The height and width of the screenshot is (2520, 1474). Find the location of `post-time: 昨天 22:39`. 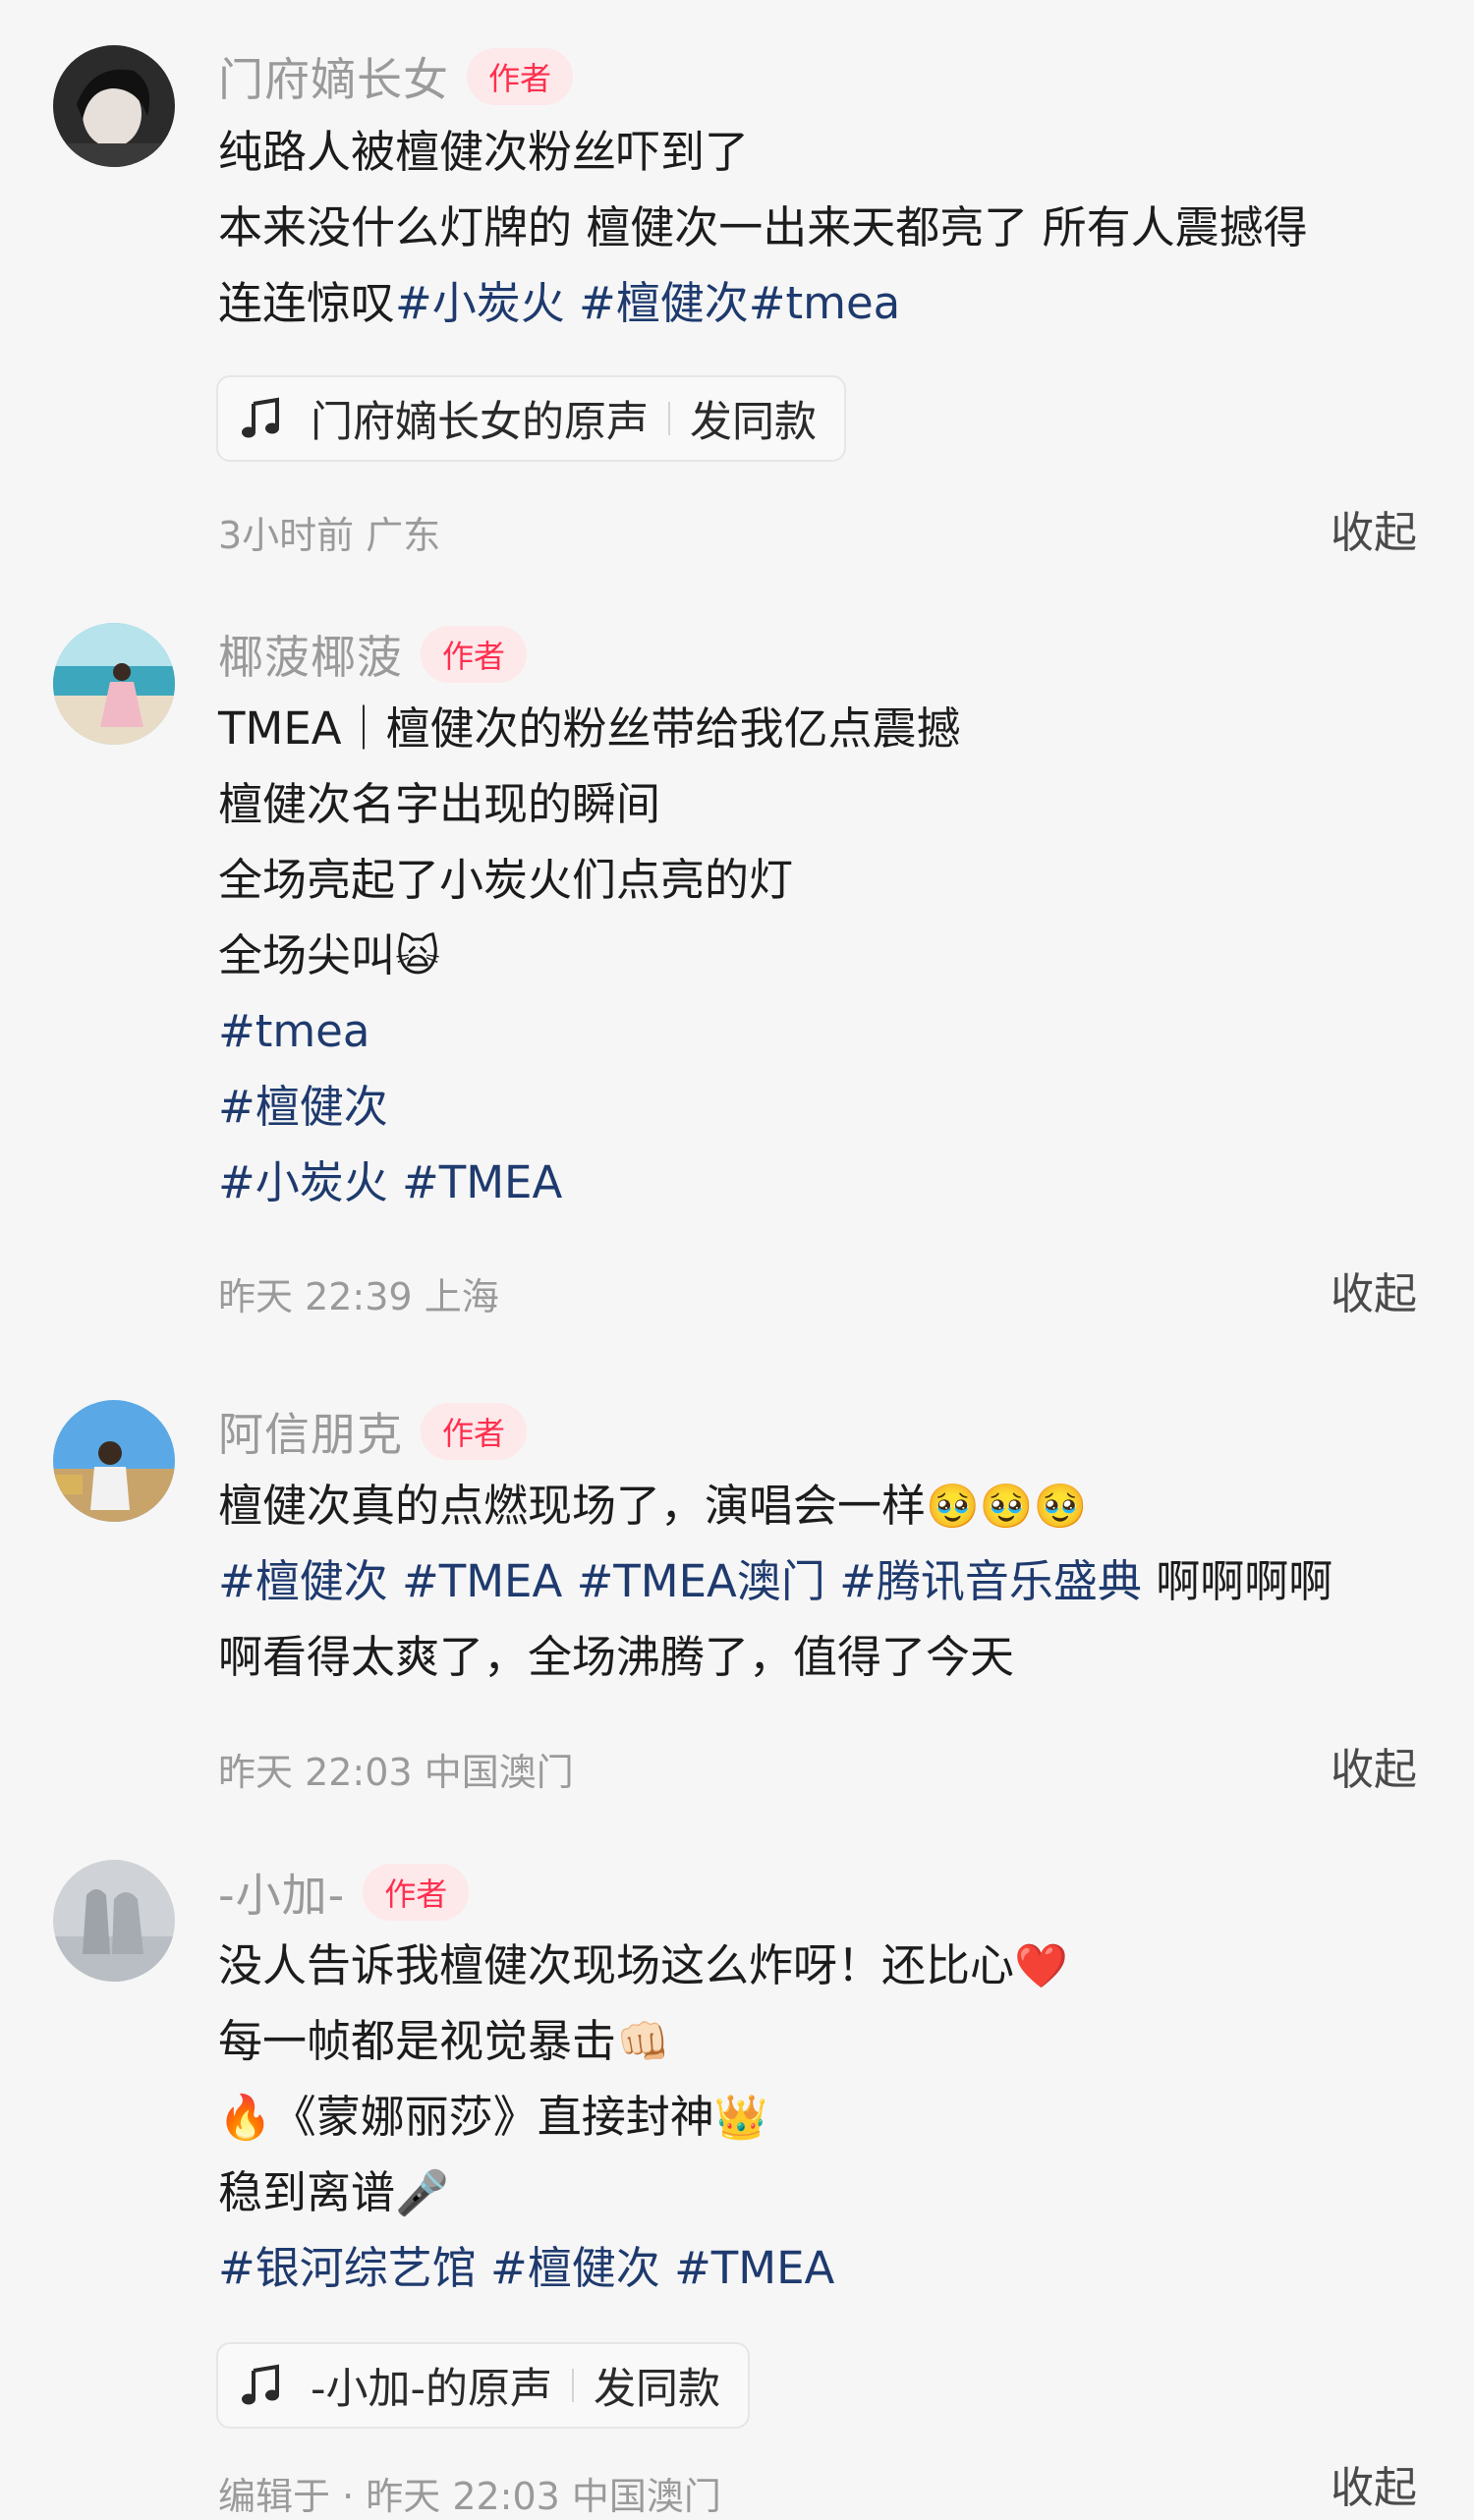

post-time: 昨天 22:39 is located at coordinates (315, 1296).